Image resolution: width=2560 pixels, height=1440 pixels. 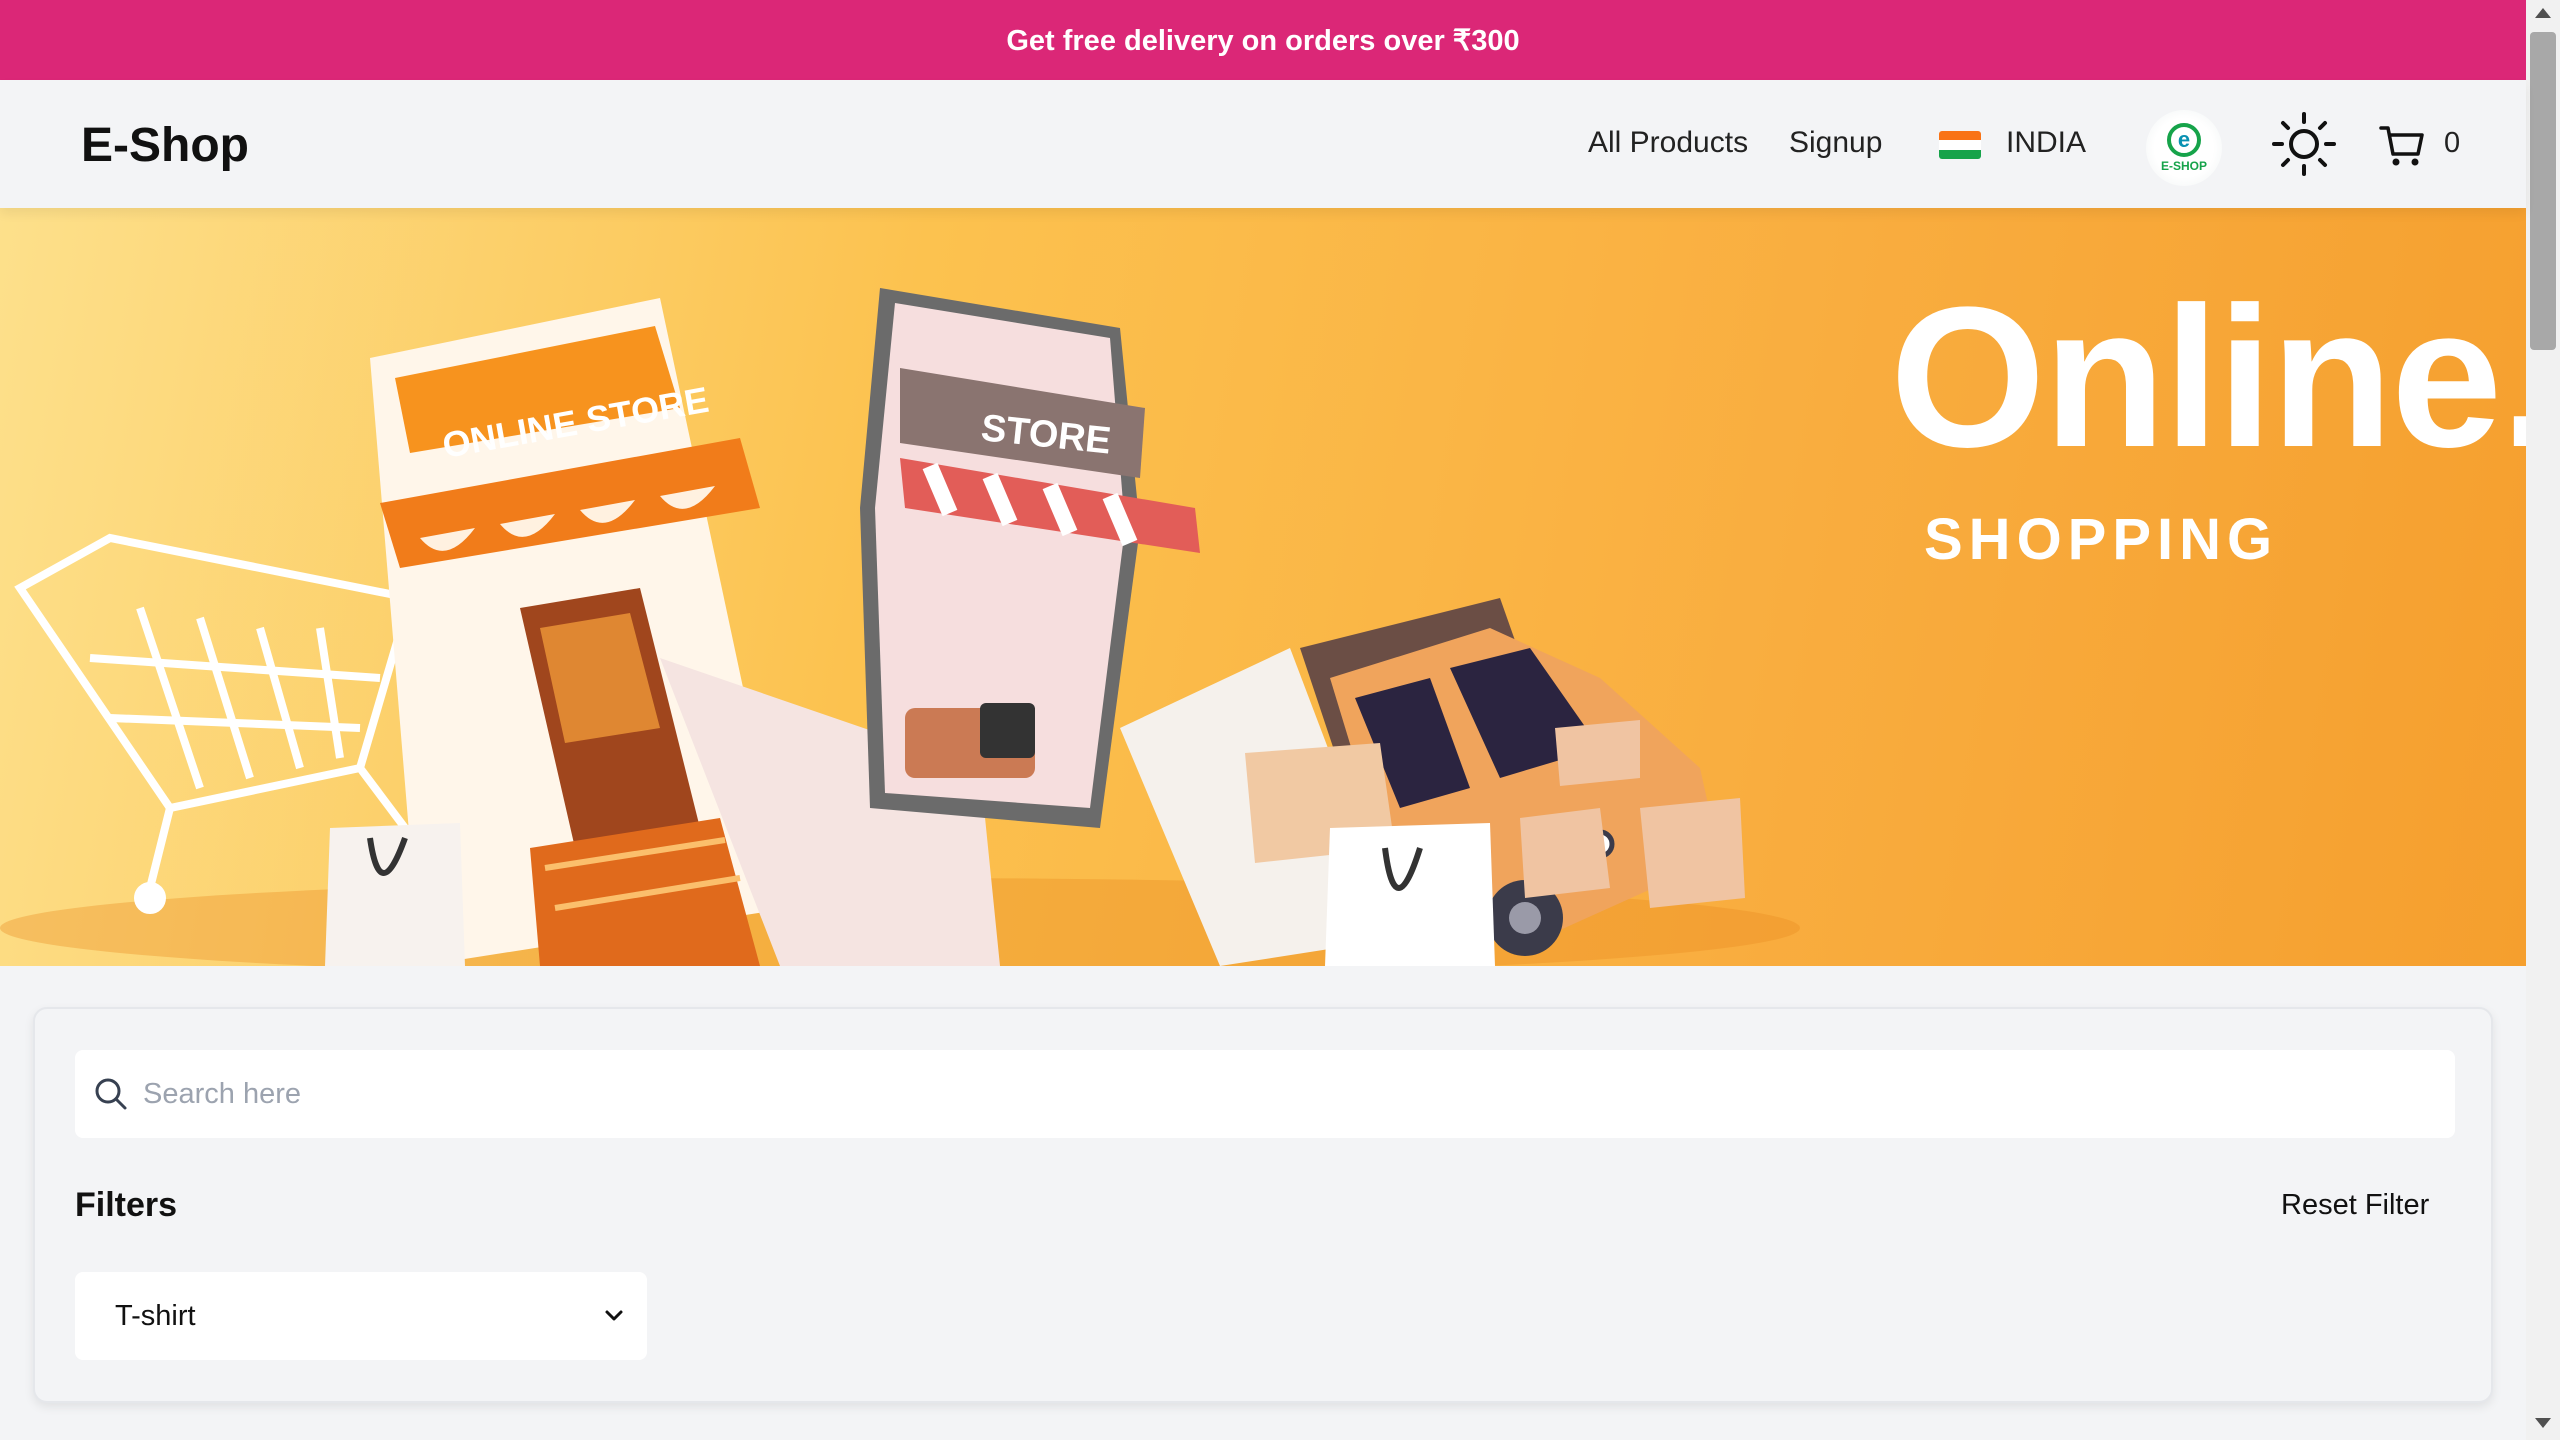 What do you see at coordinates (2208, 377) in the screenshot?
I see `hero-title: Online.` at bounding box center [2208, 377].